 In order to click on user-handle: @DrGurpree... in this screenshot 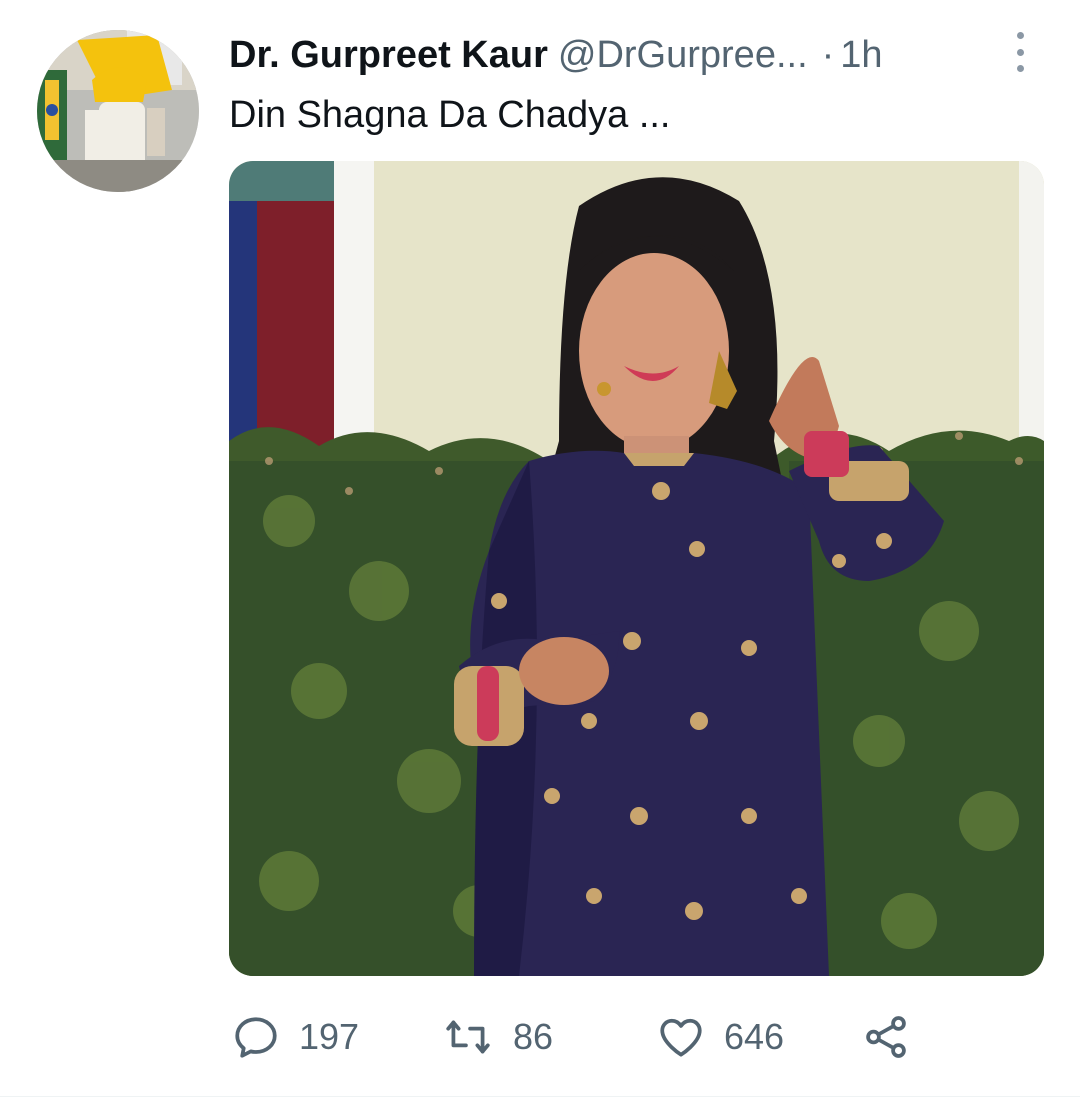, I will do `click(683, 55)`.